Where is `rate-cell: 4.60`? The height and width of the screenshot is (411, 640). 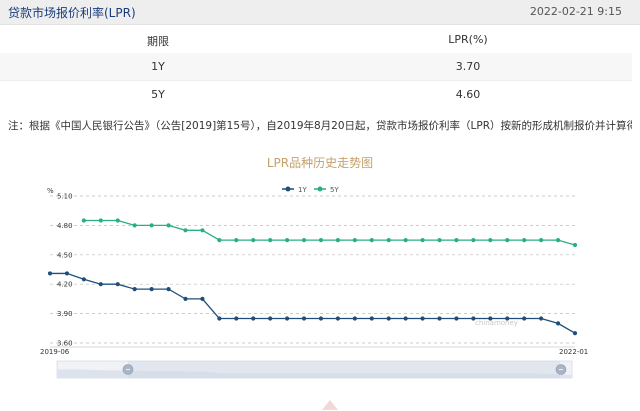
rate-cell: 4.60 is located at coordinates (468, 94).